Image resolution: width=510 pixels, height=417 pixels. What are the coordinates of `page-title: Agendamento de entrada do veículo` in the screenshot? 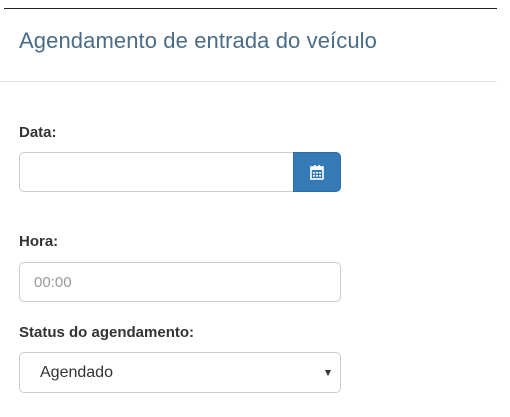 It's located at (198, 40).